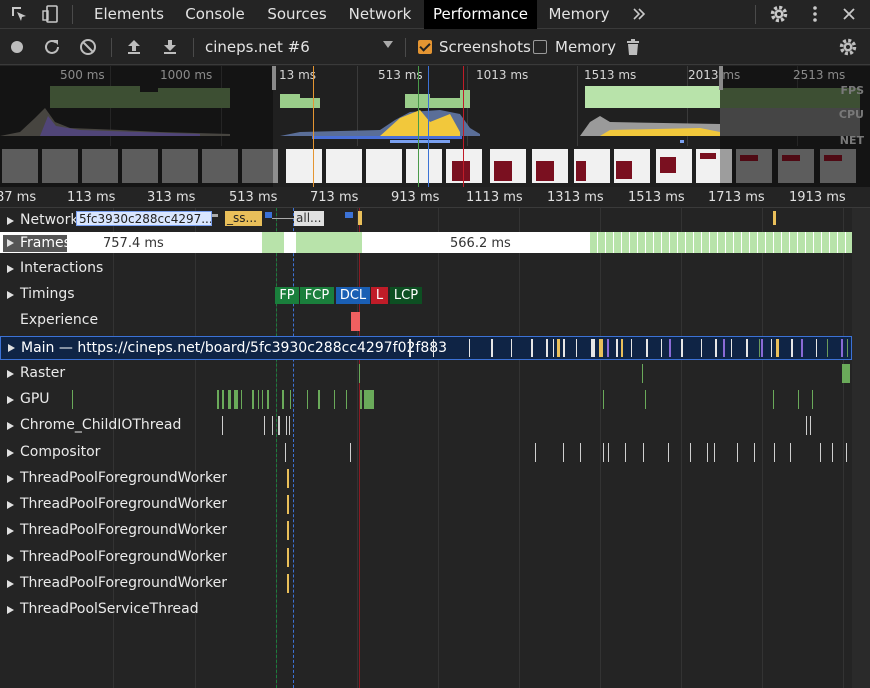 The width and height of the screenshot is (870, 688). Describe the element at coordinates (19, 14) in the screenshot. I see `inspect-icon` at that location.